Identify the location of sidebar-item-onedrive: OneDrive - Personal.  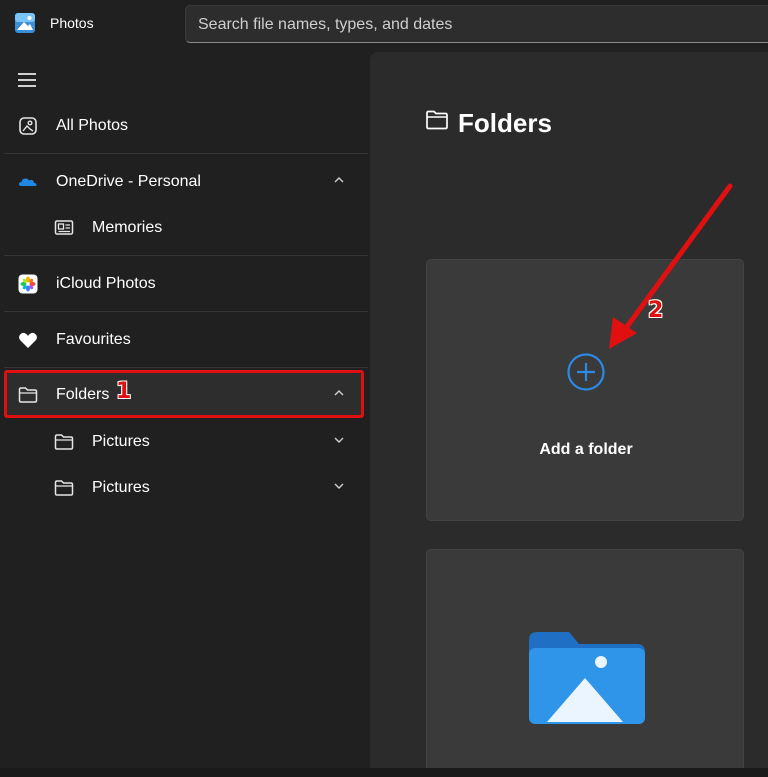
(184, 182).